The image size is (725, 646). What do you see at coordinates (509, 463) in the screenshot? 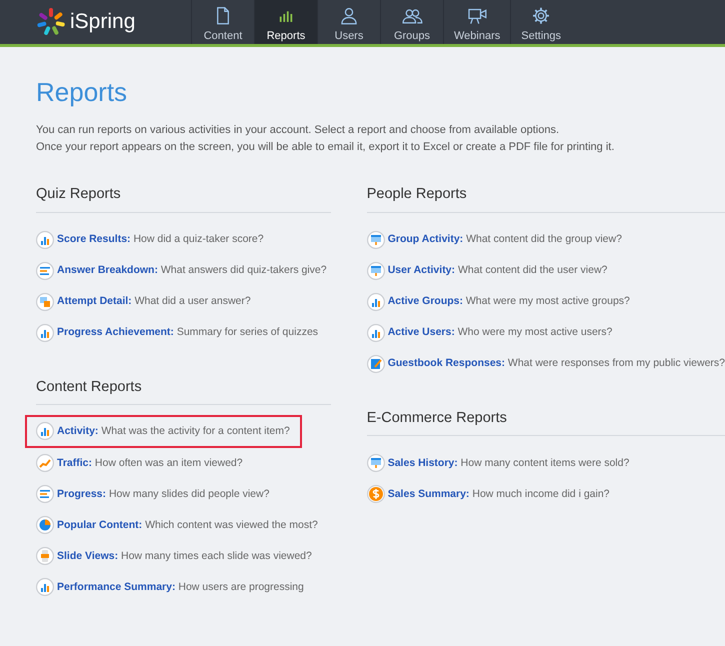
I see `report-description: Sales History: How many content items were sold?` at bounding box center [509, 463].